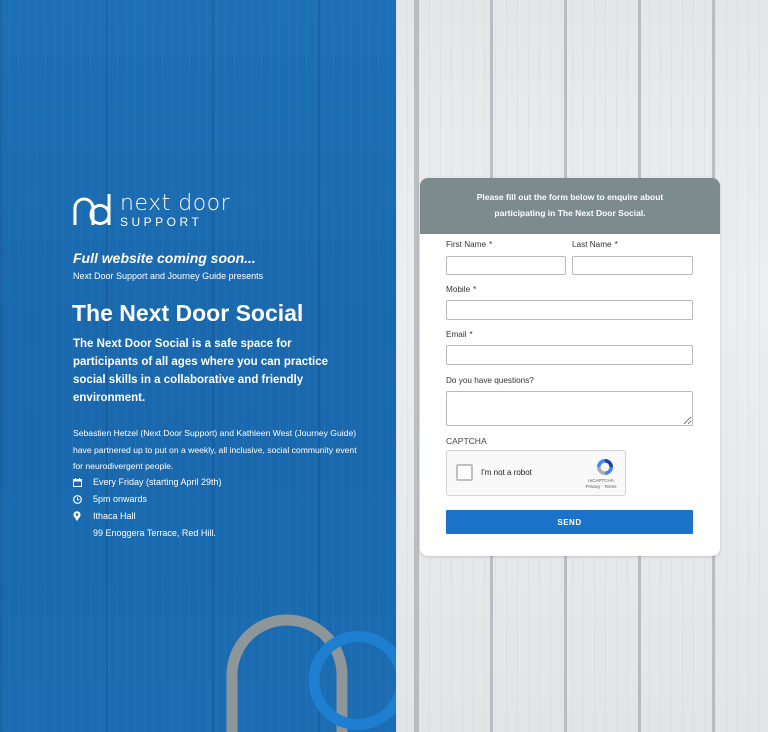 The width and height of the screenshot is (768, 732). I want to click on event-time: 5pm onwards, so click(110, 499).